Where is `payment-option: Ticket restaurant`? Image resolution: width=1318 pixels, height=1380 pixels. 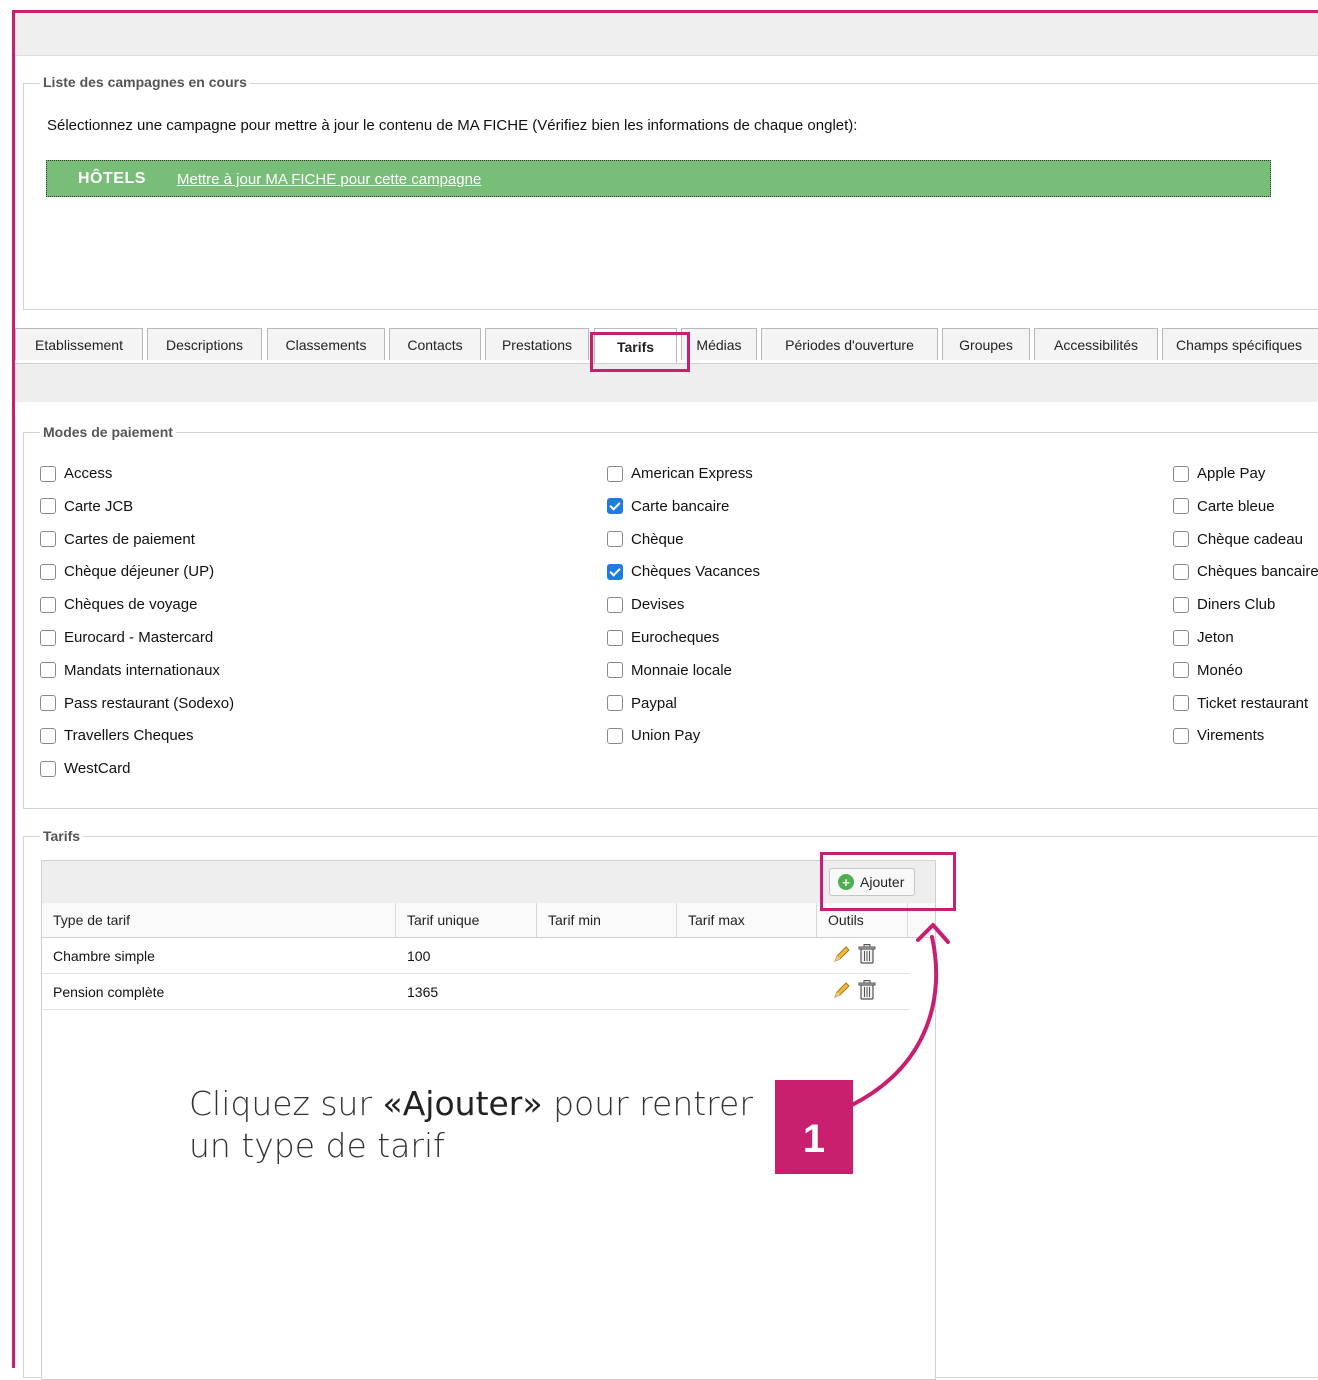 payment-option: Ticket restaurant is located at coordinates (1245, 703).